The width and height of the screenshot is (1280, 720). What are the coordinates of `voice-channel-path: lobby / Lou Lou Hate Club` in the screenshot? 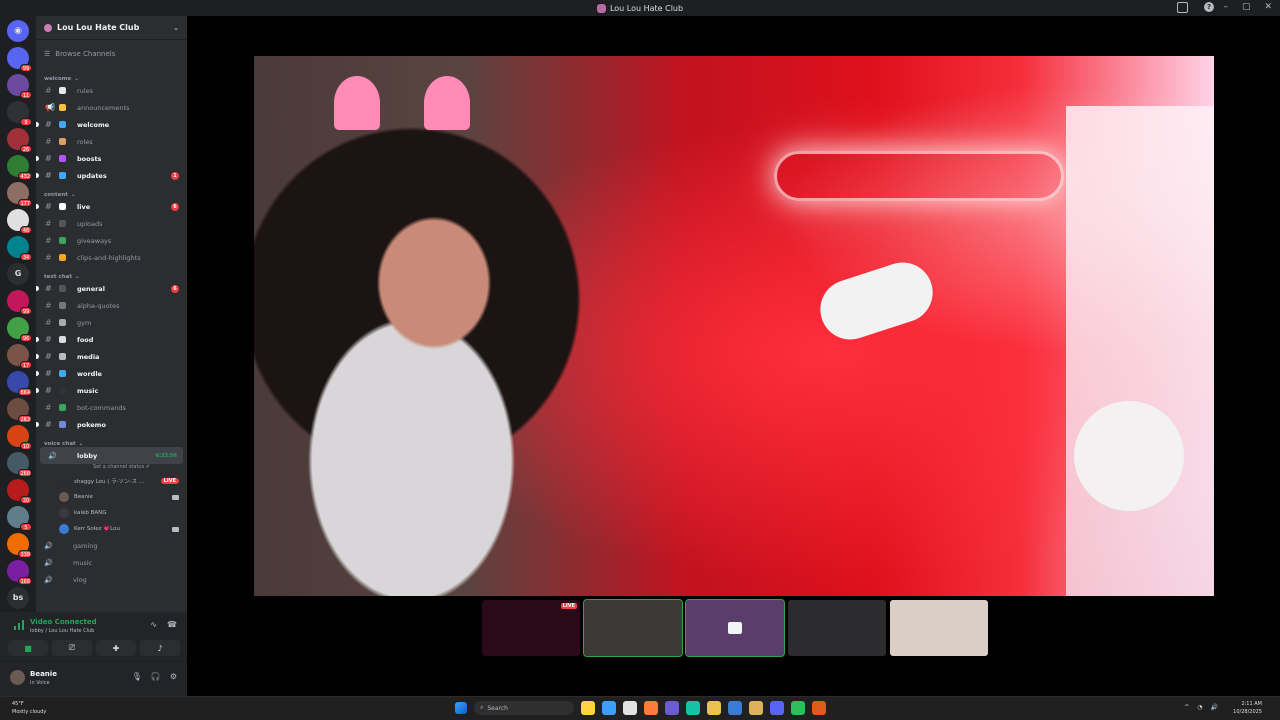 It's located at (62, 631).